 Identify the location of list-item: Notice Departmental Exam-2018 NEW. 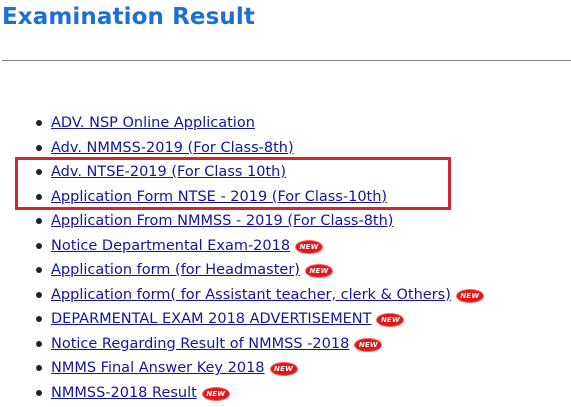
(241, 247).